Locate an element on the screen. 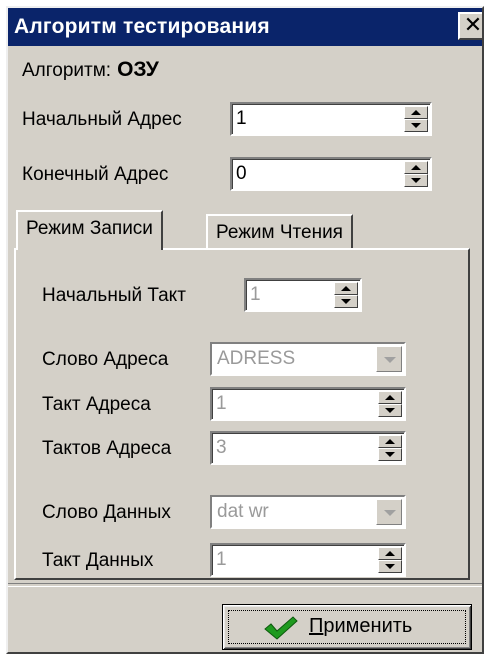 Image resolution: width=487 pixels, height=657 pixels. start-address-value: 1 is located at coordinates (241, 119).